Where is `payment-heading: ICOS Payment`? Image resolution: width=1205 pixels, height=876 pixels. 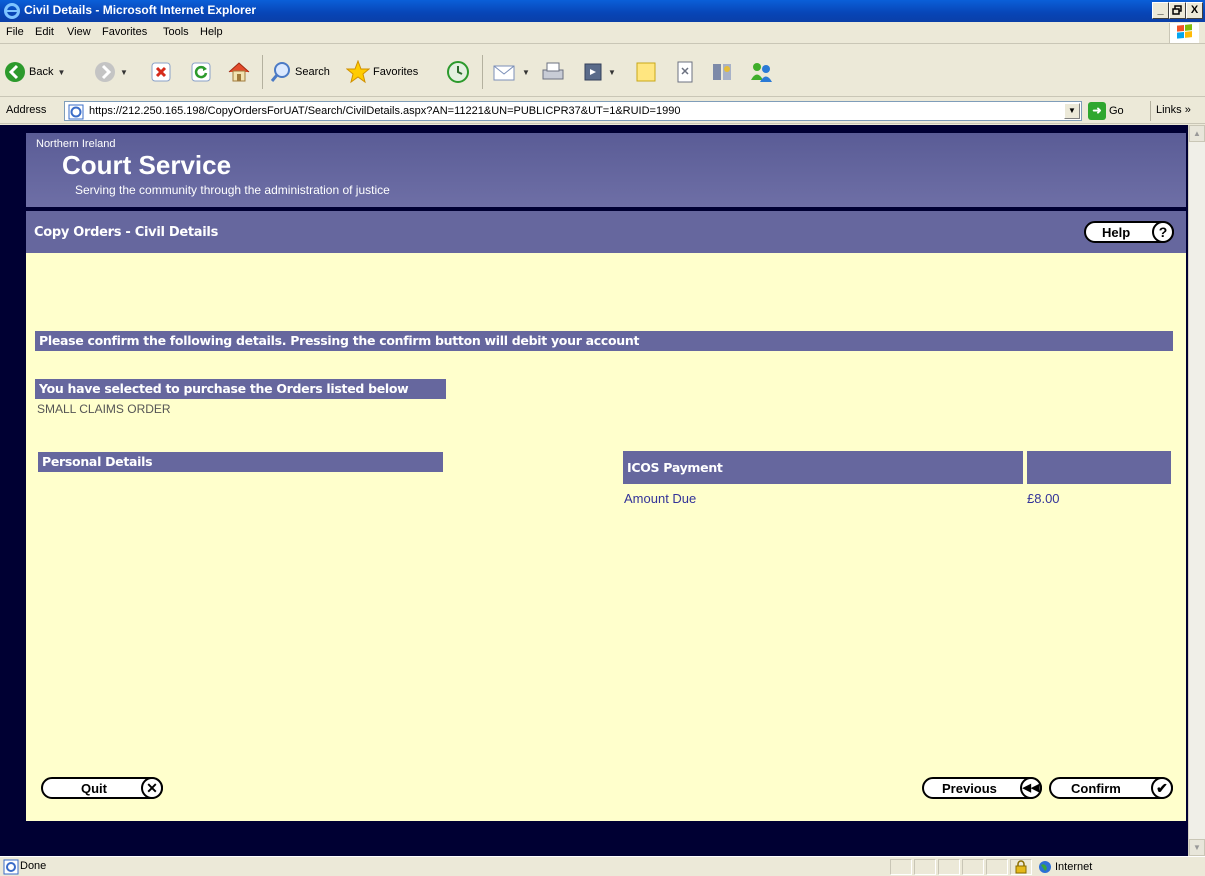
payment-heading: ICOS Payment is located at coordinates (823, 467).